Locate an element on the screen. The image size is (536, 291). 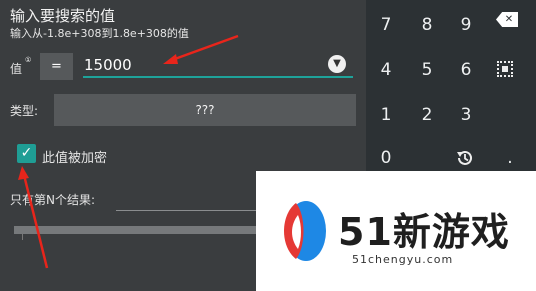
arrow-to-checkbox is located at coordinates (33, 217).